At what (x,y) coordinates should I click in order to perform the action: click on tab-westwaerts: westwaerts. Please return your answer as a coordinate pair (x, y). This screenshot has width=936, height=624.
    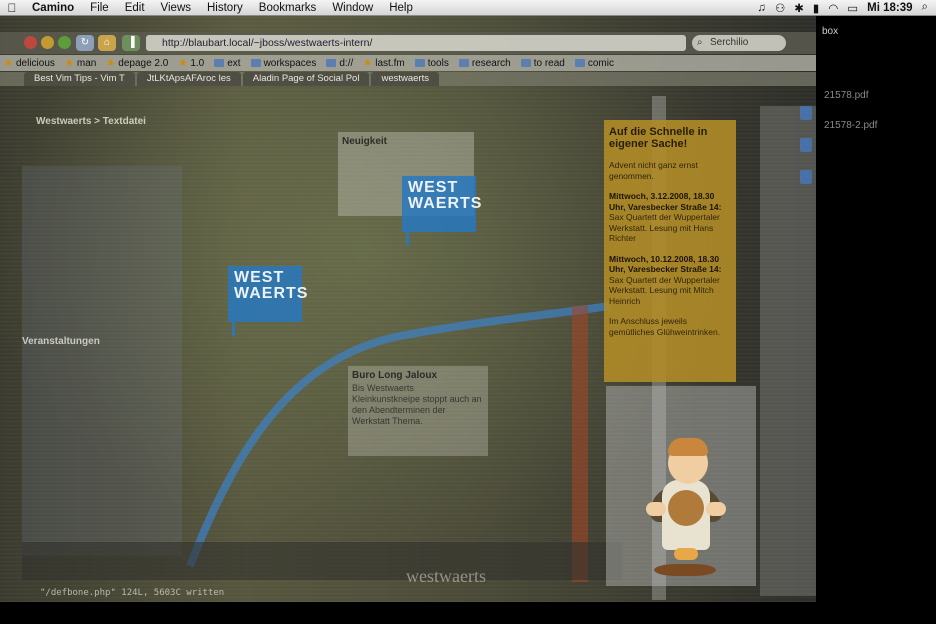
    Looking at the image, I should click on (405, 79).